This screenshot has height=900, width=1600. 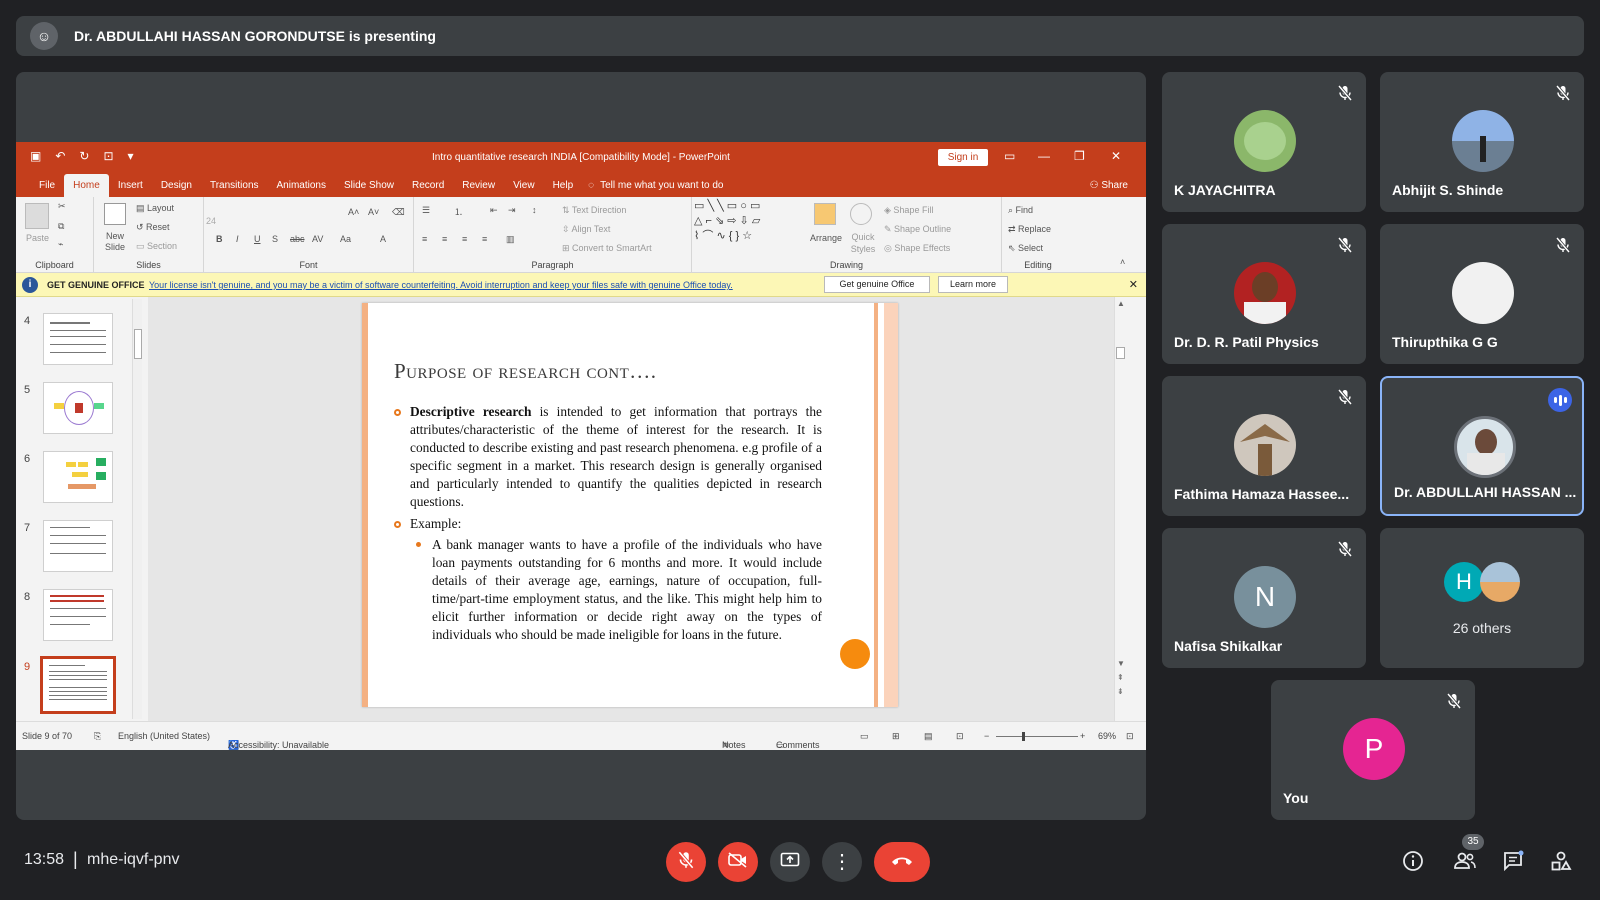 I want to click on center-icon: ≡, so click(x=444, y=239).